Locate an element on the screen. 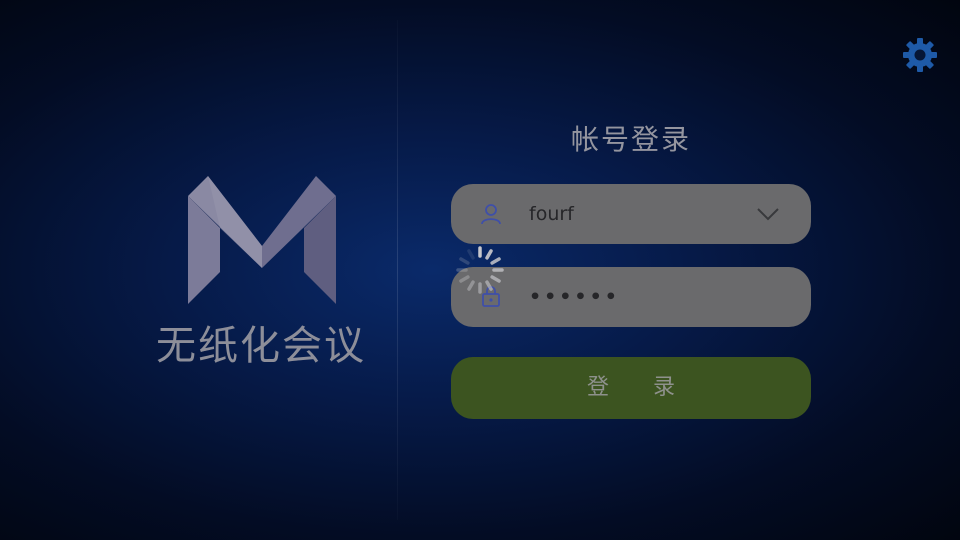 Image resolution: width=960 pixels, height=540 pixels. app-name: 无纸化会议 is located at coordinates (261, 346).